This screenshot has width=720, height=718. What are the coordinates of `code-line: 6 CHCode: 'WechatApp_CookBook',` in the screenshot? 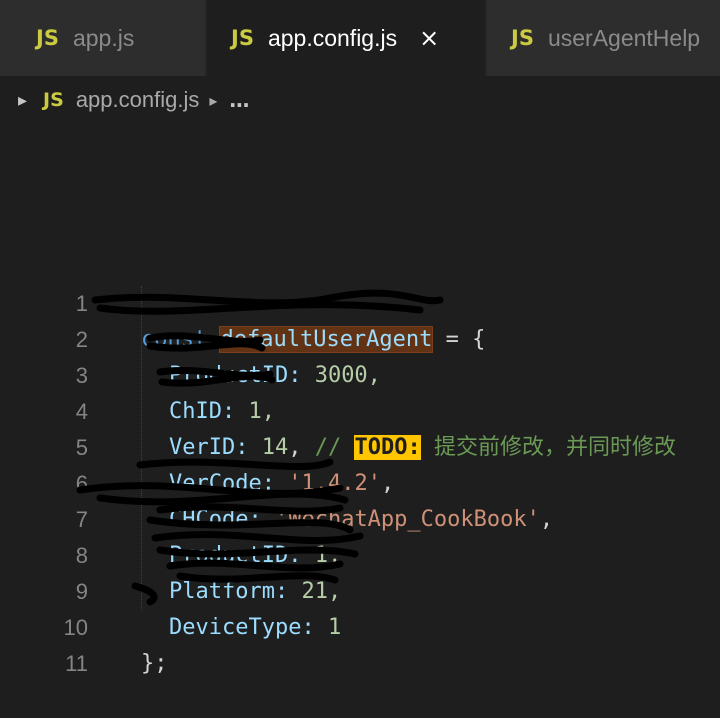 It's located at (360, 481).